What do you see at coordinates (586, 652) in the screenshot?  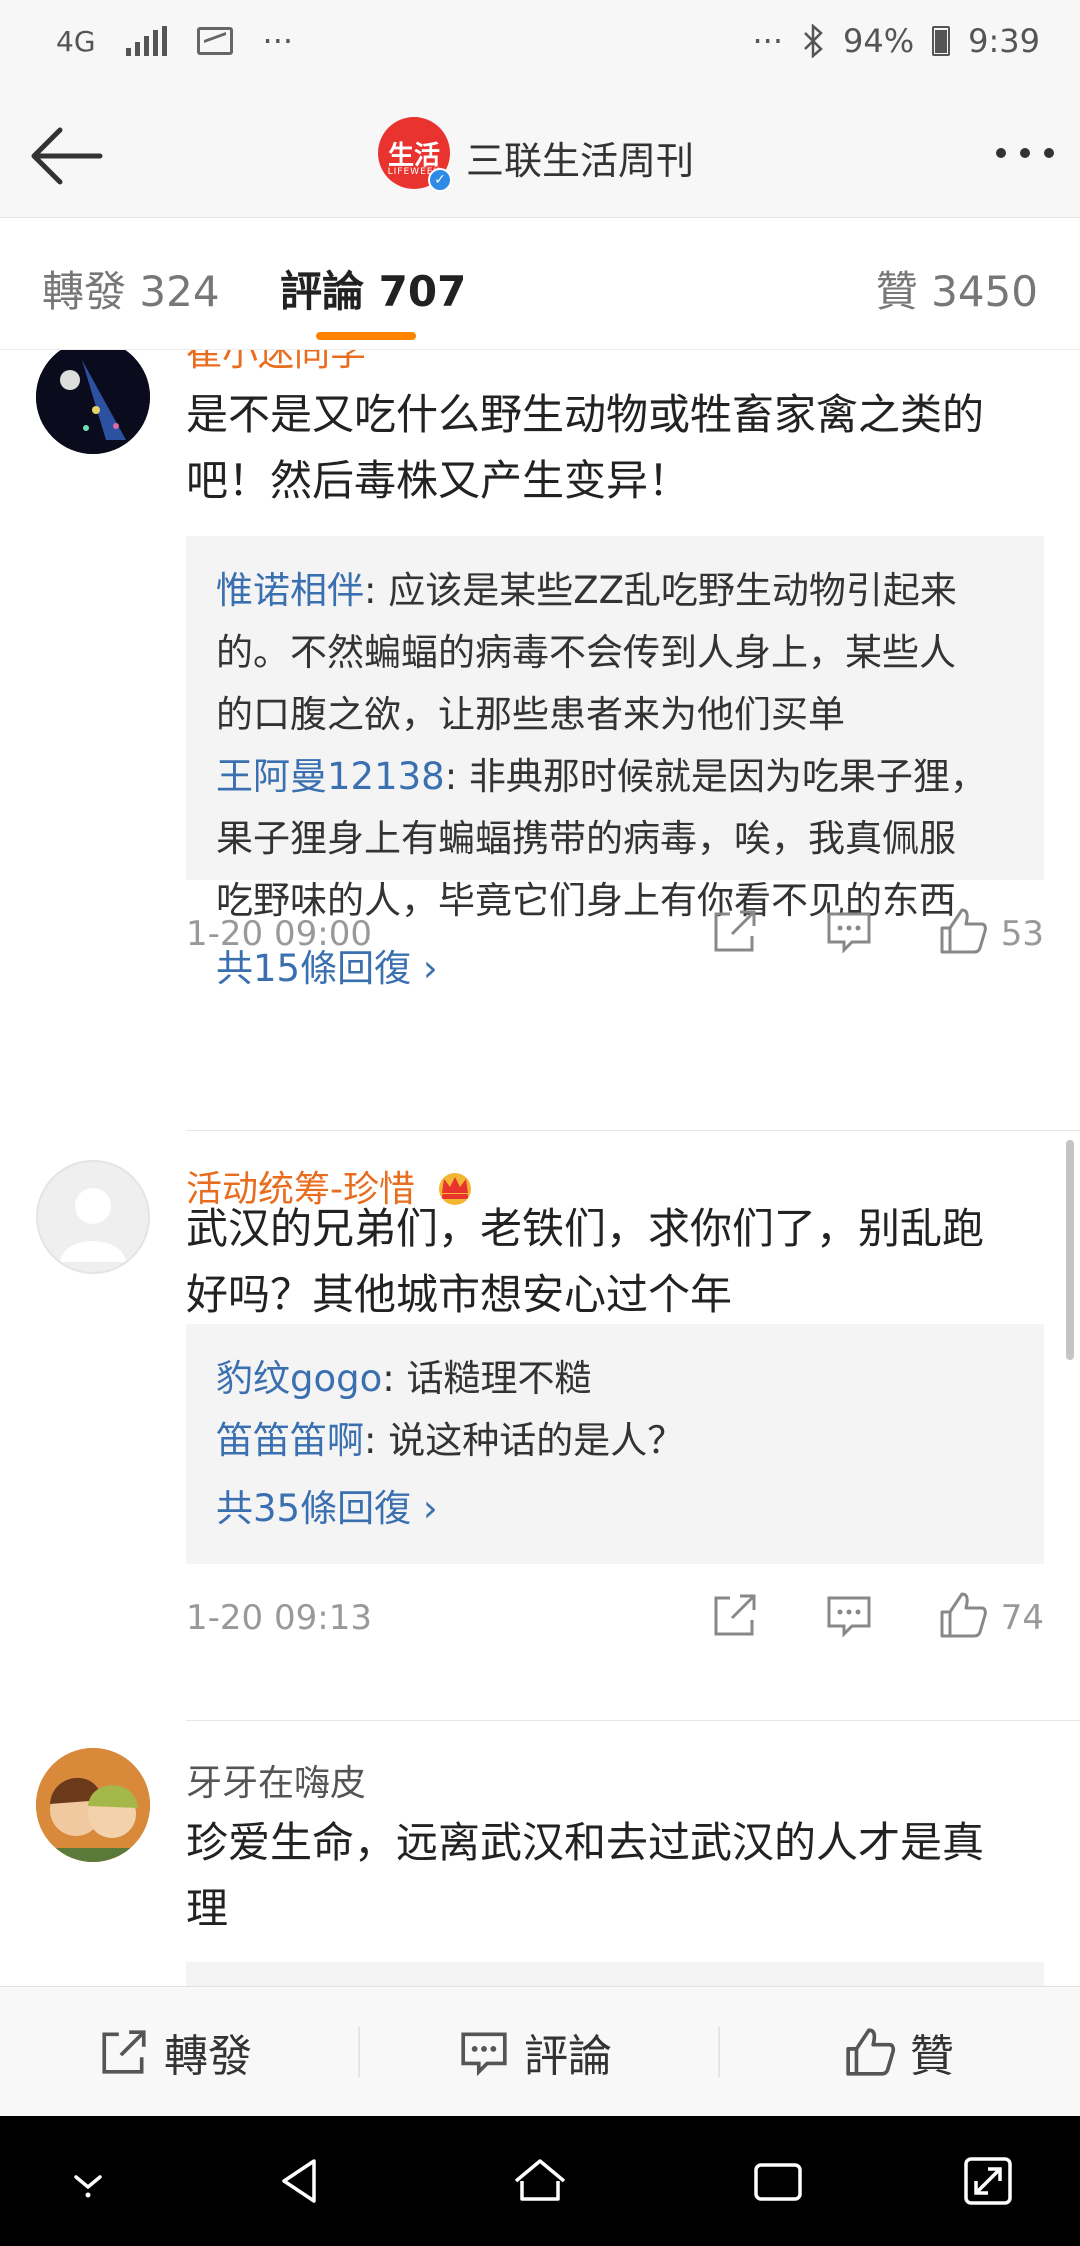 I see `reply-text: 的。不然蝙蝠的病毒不会传到人身上，某些人` at bounding box center [586, 652].